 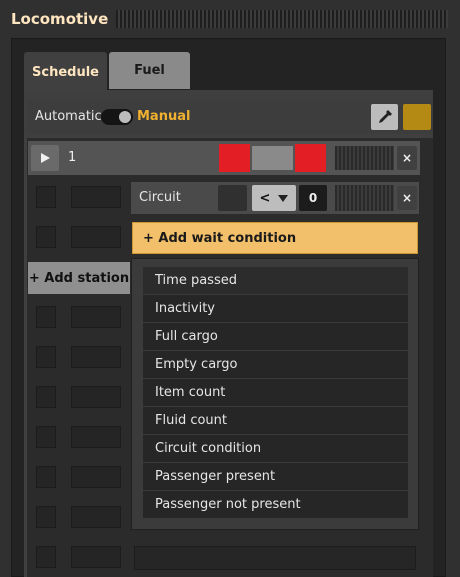 What do you see at coordinates (364, 198) in the screenshot?
I see `condition-drag-handle` at bounding box center [364, 198].